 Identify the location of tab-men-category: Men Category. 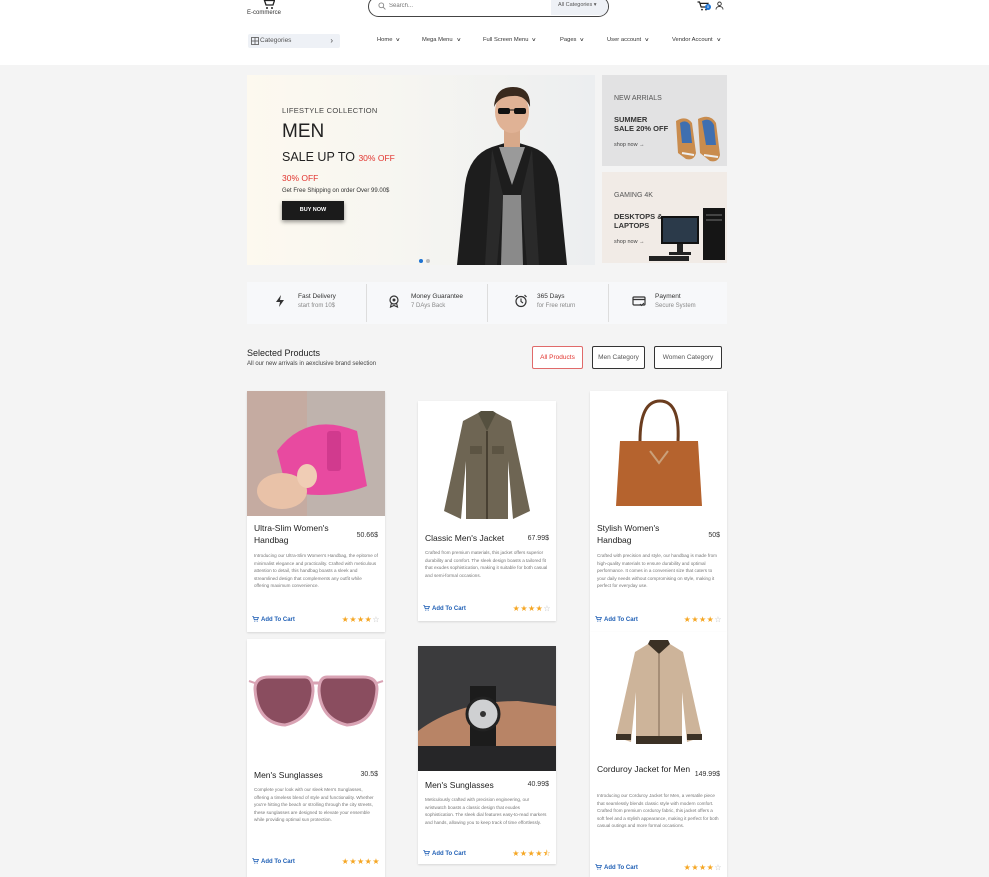
(618, 357).